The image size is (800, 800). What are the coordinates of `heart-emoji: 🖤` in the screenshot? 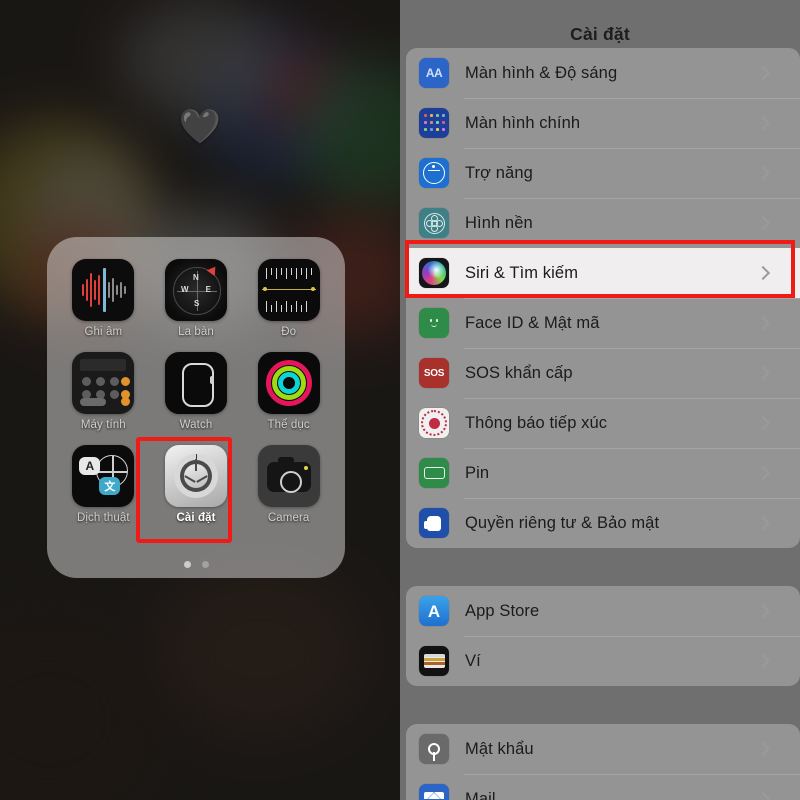 It's located at (200, 127).